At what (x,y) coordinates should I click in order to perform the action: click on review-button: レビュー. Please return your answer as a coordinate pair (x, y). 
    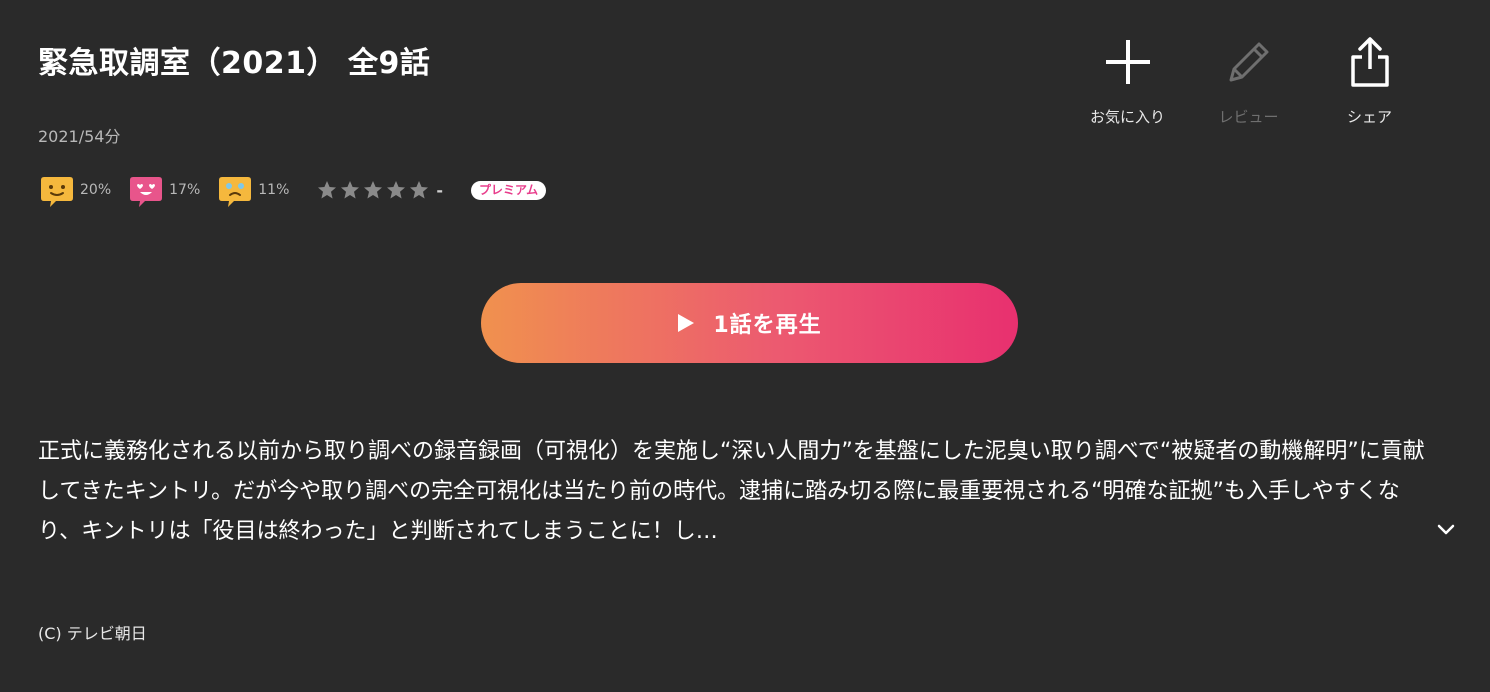
    Looking at the image, I should click on (1248, 80).